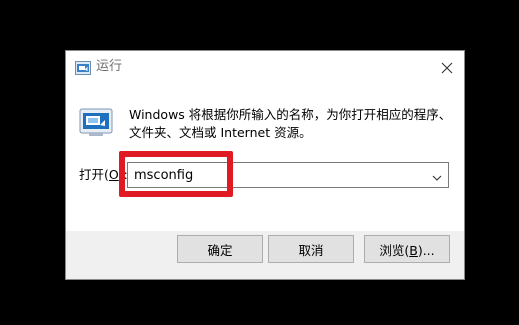  I want to click on open-dropdown-button, so click(437, 175).